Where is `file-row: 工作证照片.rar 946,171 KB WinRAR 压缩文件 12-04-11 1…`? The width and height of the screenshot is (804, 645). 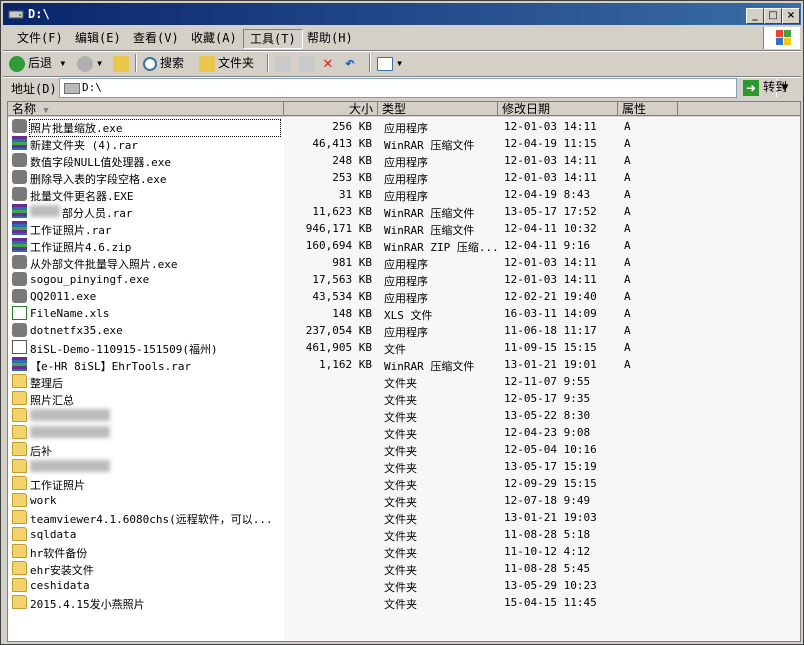
file-row: 工作证照片.rar 946,171 KB WinRAR 压缩文件 12-04-11 1… is located at coordinates (404, 228).